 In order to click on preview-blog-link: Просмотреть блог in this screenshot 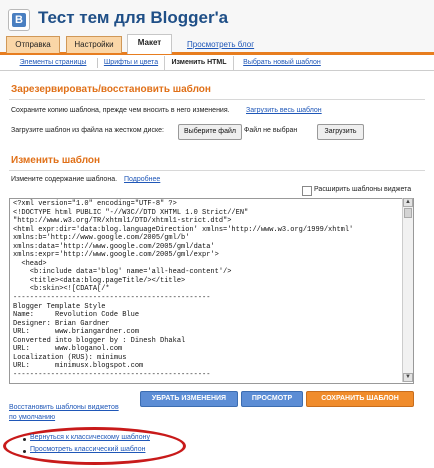, I will do `click(220, 44)`.